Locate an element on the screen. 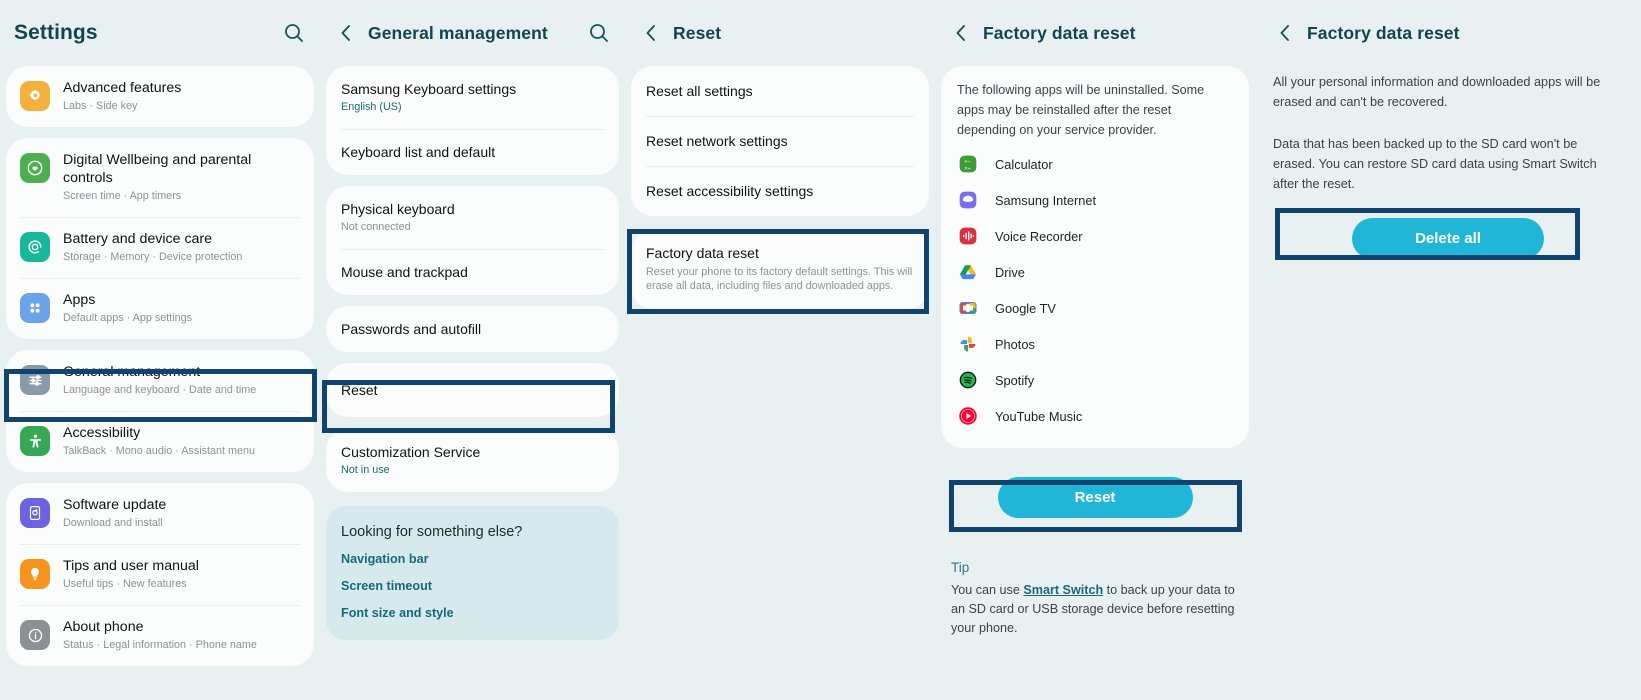 This screenshot has height=700, width=1641. gm-group-3: Passwords and autofill is located at coordinates (472, 329).